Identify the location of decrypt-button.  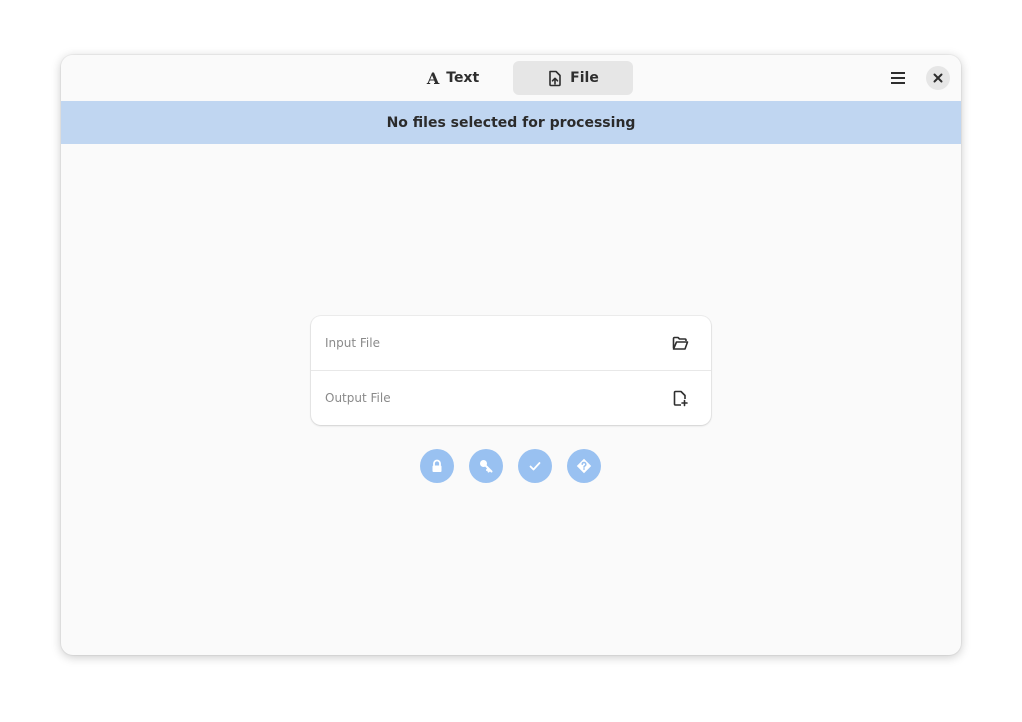
(486, 466).